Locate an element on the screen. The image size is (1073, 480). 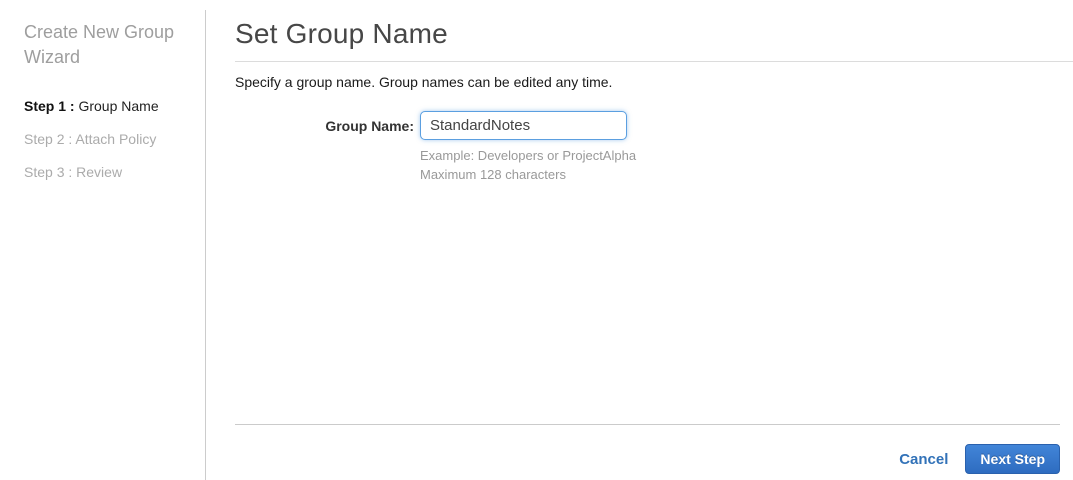
next-step-button: Next Step is located at coordinates (1012, 459).